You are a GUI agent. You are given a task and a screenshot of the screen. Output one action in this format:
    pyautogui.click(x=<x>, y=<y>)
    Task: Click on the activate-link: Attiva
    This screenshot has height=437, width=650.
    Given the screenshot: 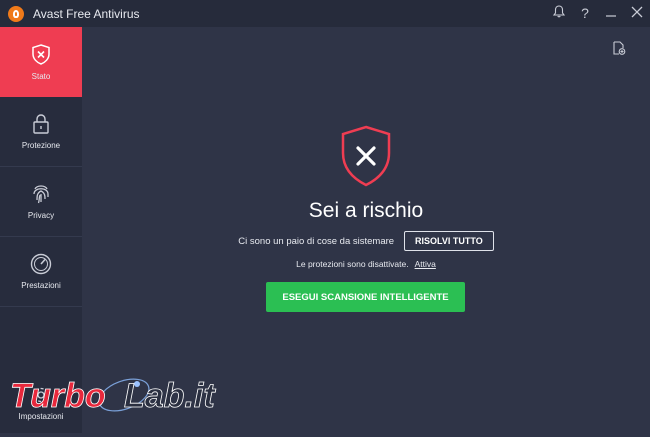 What is the action you would take?
    pyautogui.click(x=425, y=264)
    